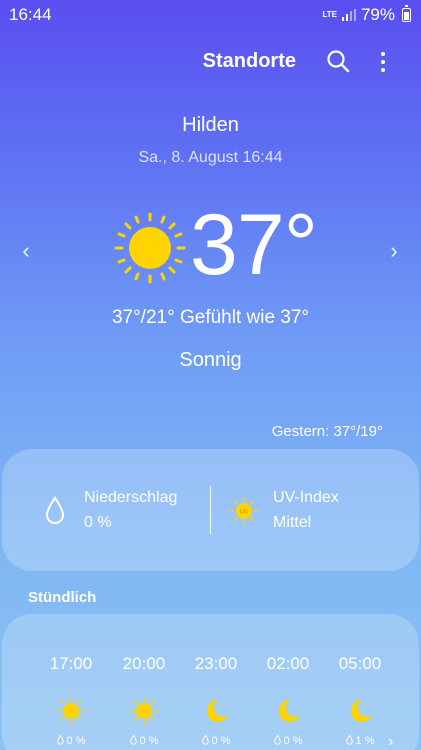 This screenshot has width=421, height=750. Describe the element at coordinates (131, 497) in the screenshot. I see `precipitation-label: Niederschlag` at that location.